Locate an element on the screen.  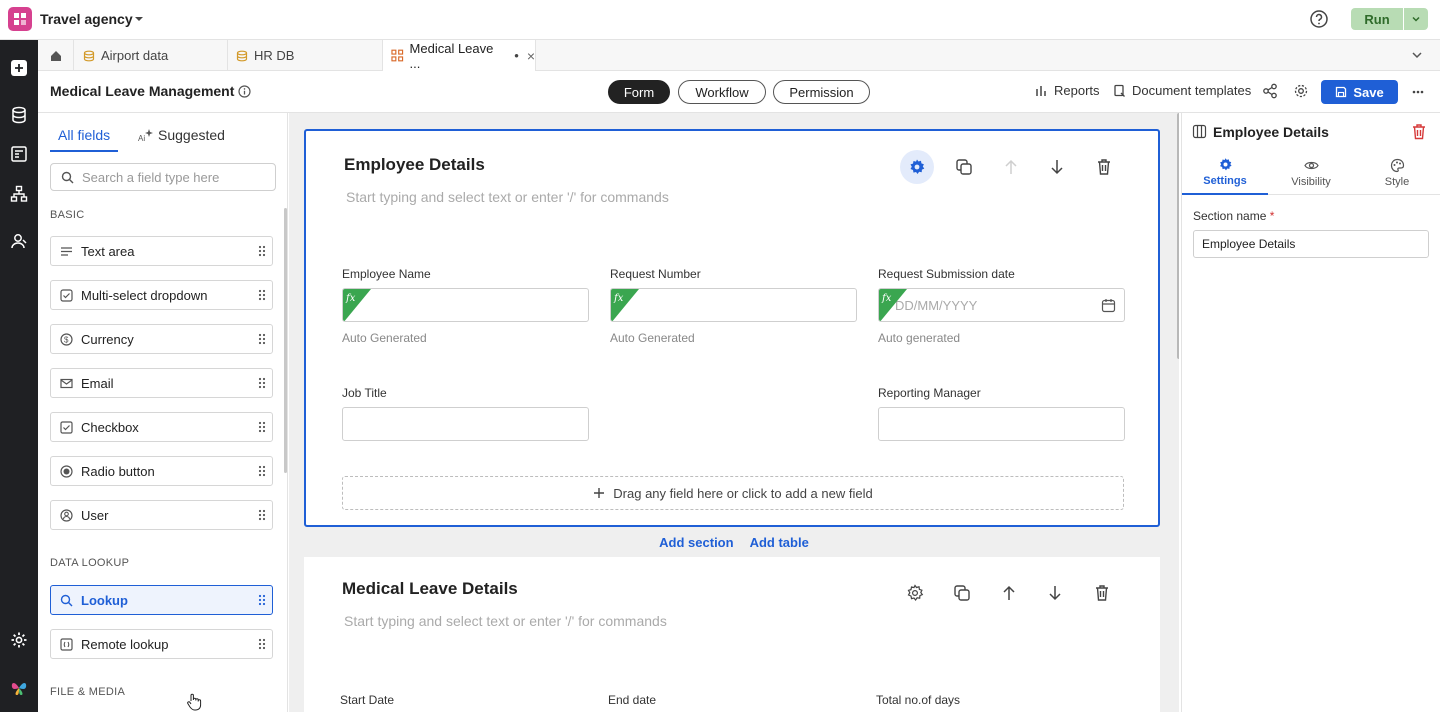
info-icon is located at coordinates (244, 91).